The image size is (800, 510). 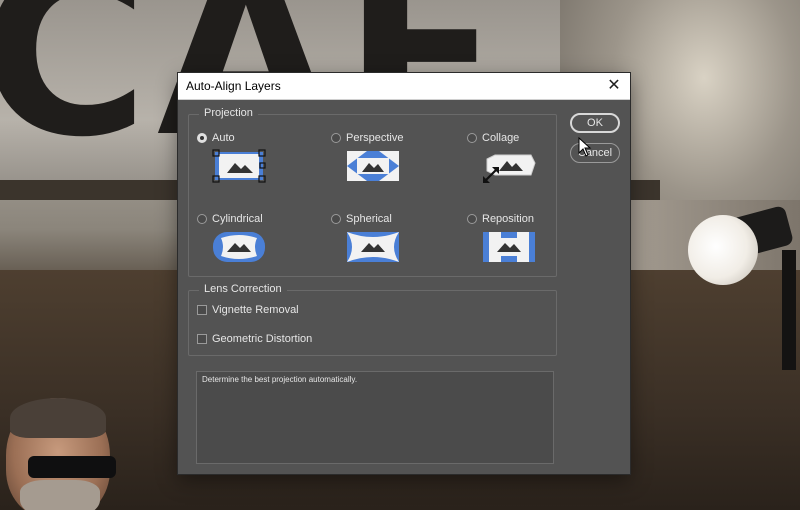 I want to click on dialog-titlebar: Auto-Align Layers ✕, so click(x=404, y=86).